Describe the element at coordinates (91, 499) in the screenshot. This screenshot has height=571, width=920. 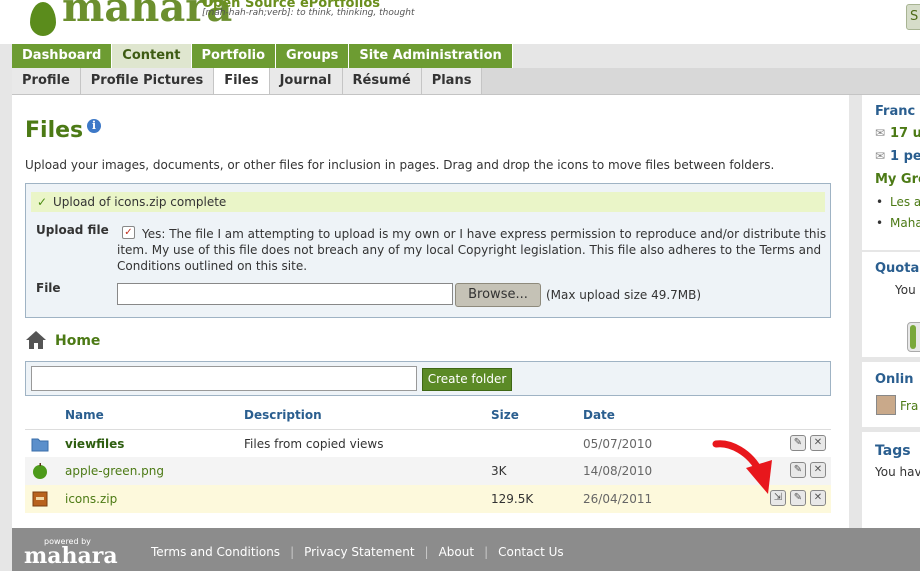
I see `file-name-link: icons.zip` at that location.